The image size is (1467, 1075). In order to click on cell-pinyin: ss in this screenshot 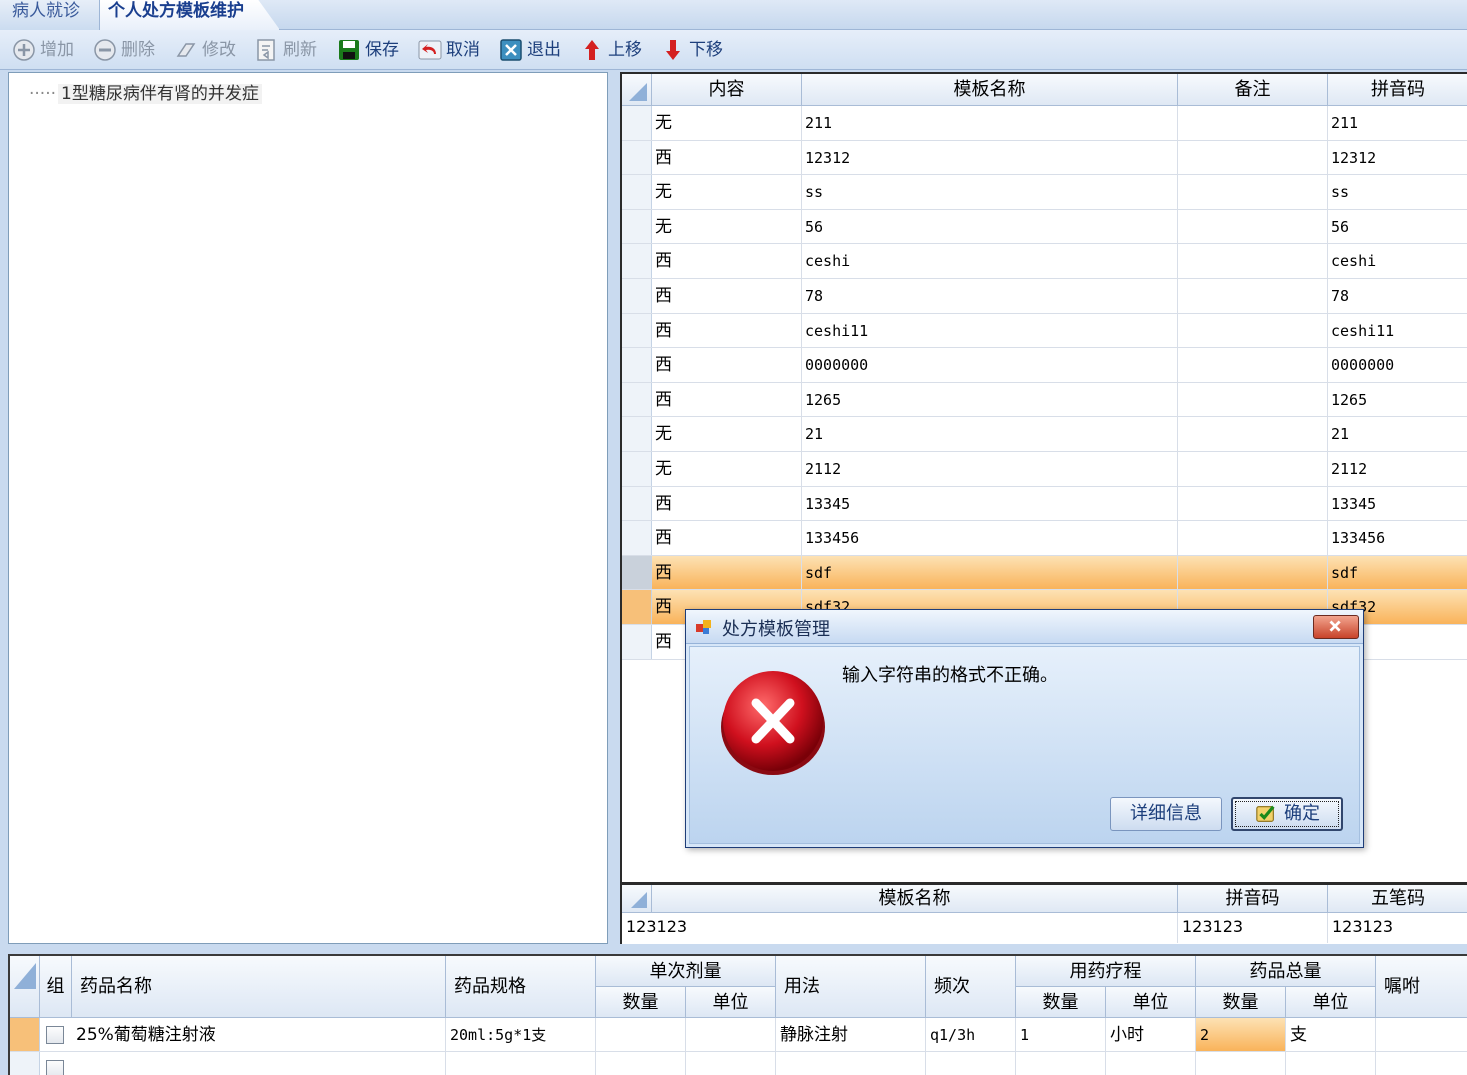, I will do `click(1397, 192)`.